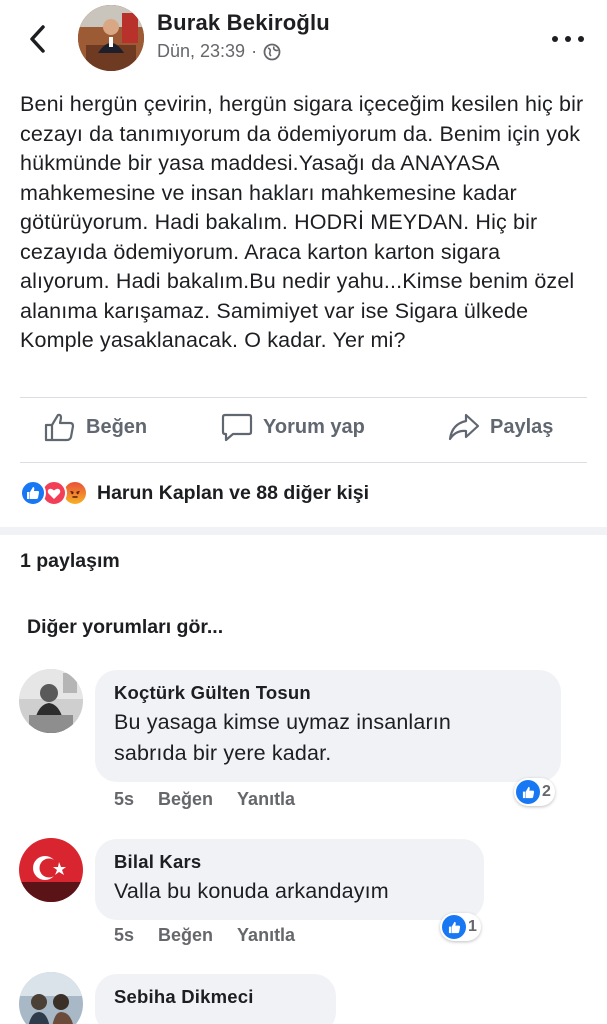 This screenshot has height=1024, width=607. I want to click on post-header: Burak Bekiroğlu Dün, 23:39 ·, so click(303, 46).